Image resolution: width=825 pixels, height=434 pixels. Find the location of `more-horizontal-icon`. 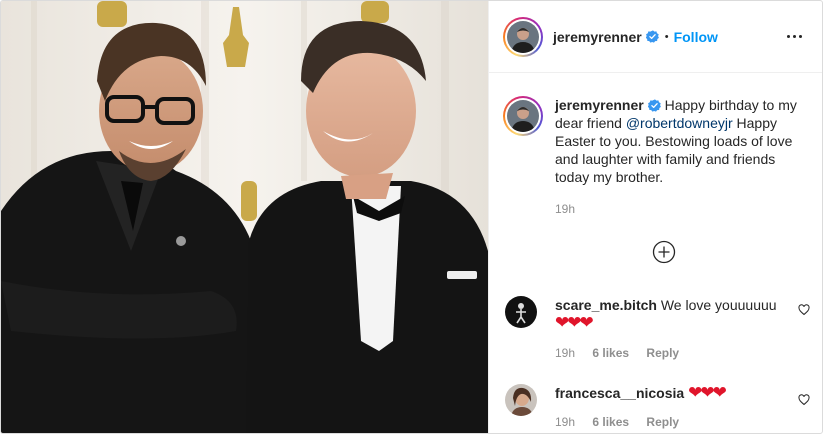

more-horizontal-icon is located at coordinates (794, 37).